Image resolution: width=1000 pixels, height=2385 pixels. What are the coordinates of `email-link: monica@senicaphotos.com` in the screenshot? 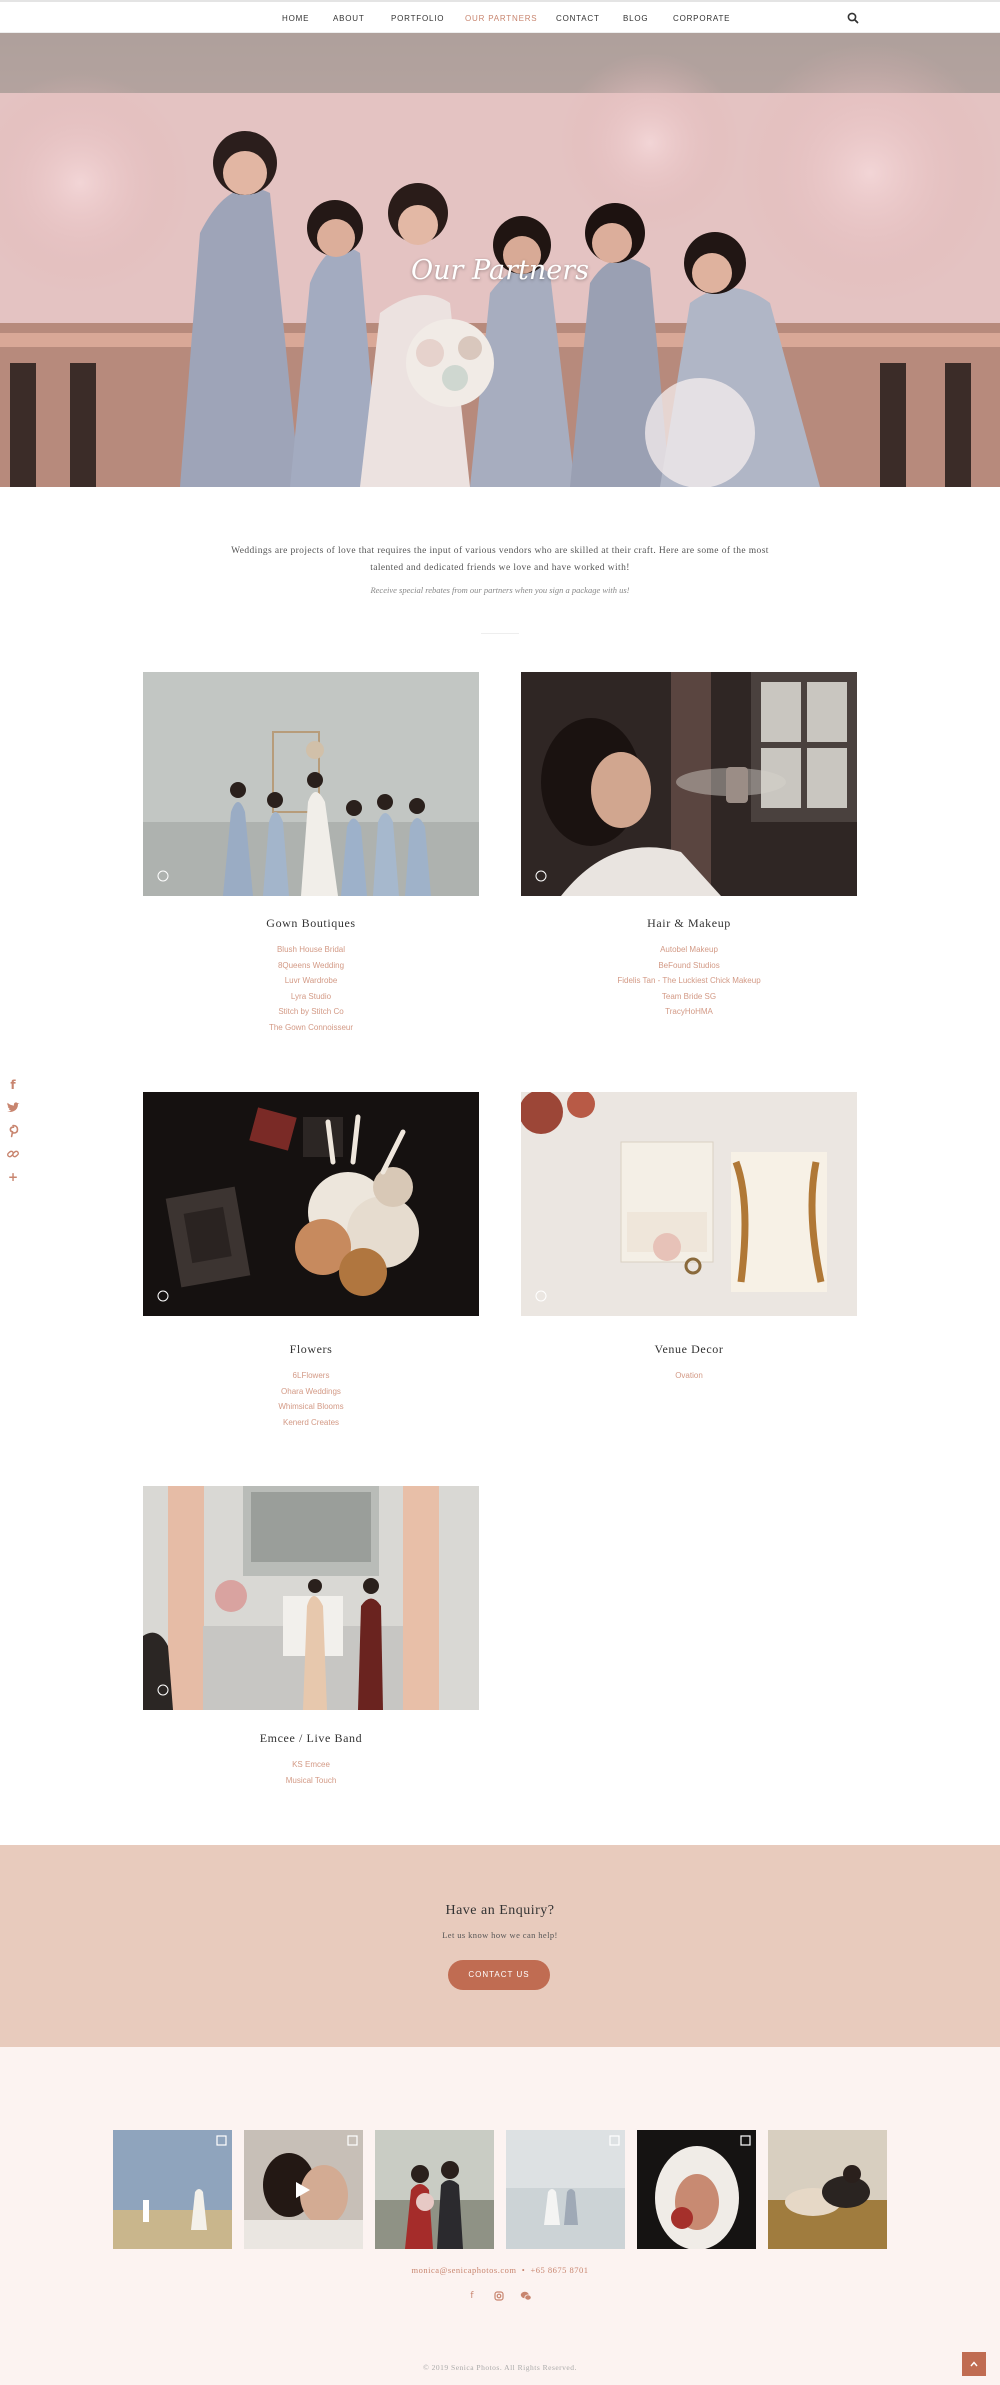 It's located at (463, 2270).